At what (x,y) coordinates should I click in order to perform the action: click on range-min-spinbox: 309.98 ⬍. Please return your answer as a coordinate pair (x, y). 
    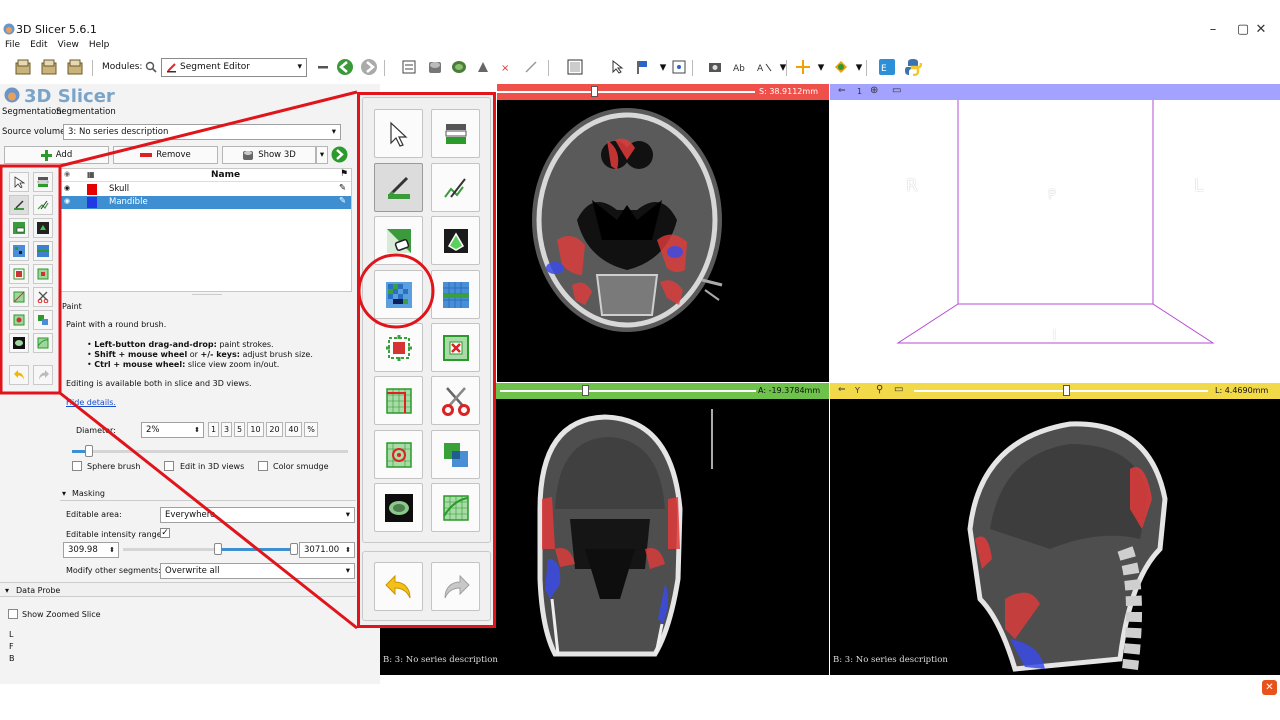
    Looking at the image, I should click on (91, 550).